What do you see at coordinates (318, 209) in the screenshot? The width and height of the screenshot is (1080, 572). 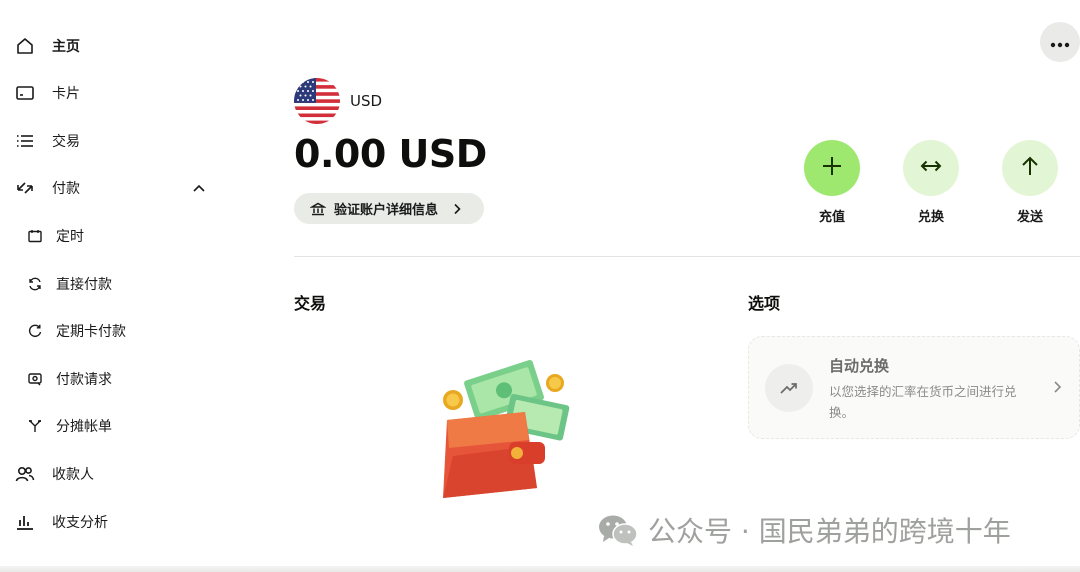 I see `bank-icon` at bounding box center [318, 209].